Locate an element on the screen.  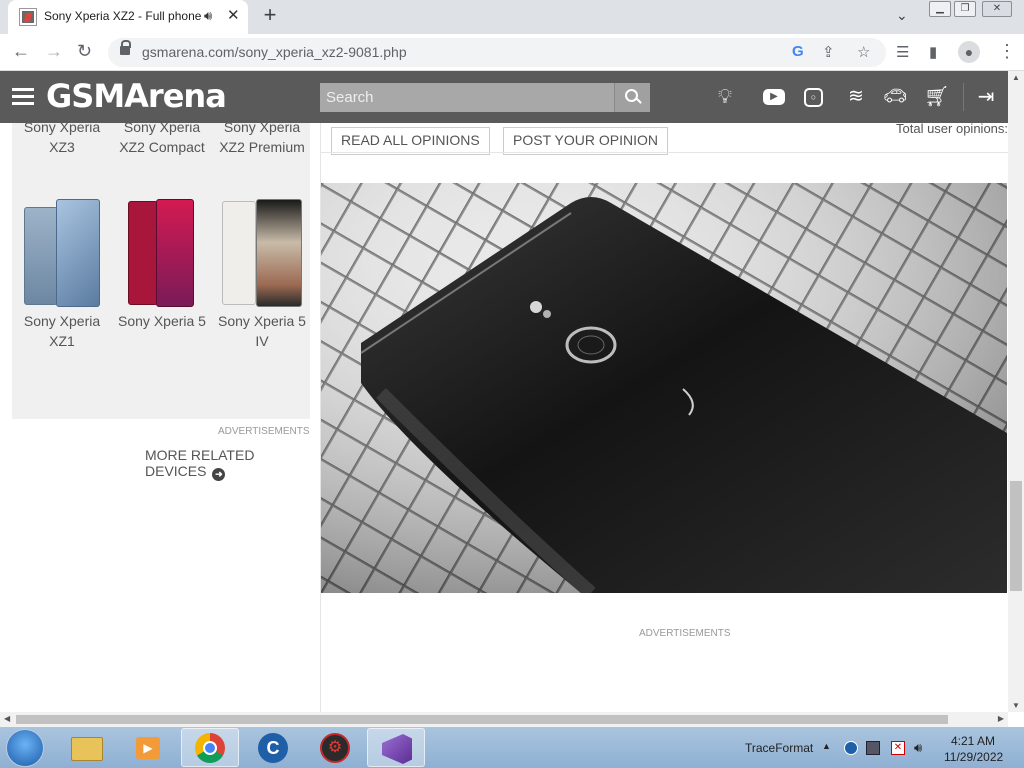
clock-date: 11/29/2022 is located at coordinates (974, 757).